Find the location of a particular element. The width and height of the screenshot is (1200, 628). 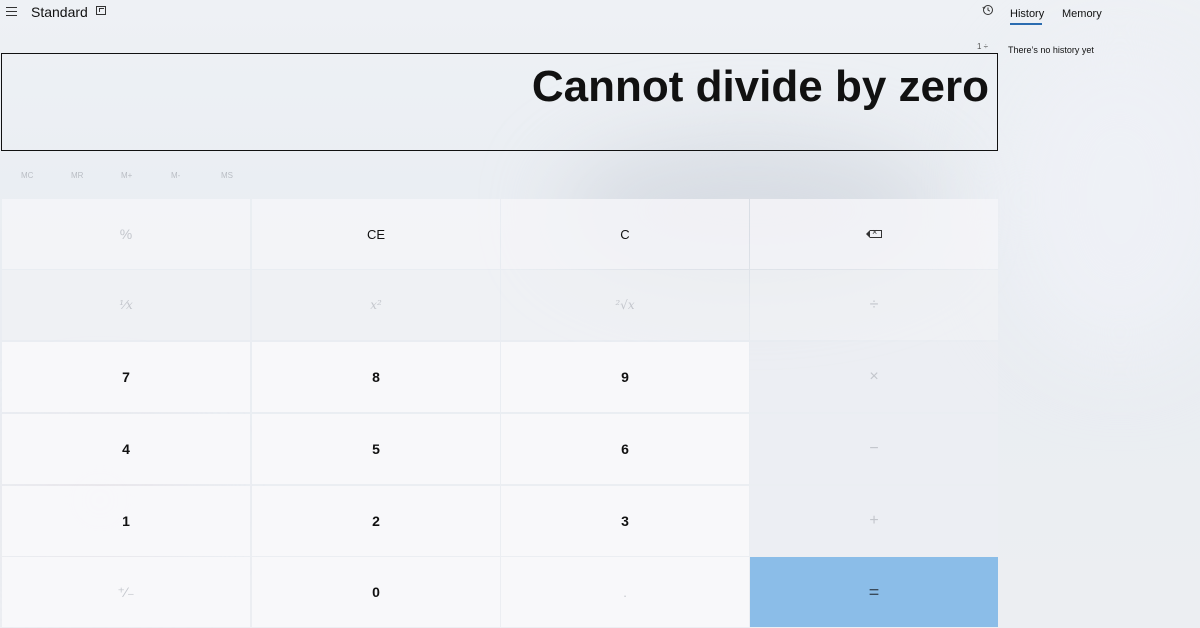

equals-label: = is located at coordinates (874, 591).